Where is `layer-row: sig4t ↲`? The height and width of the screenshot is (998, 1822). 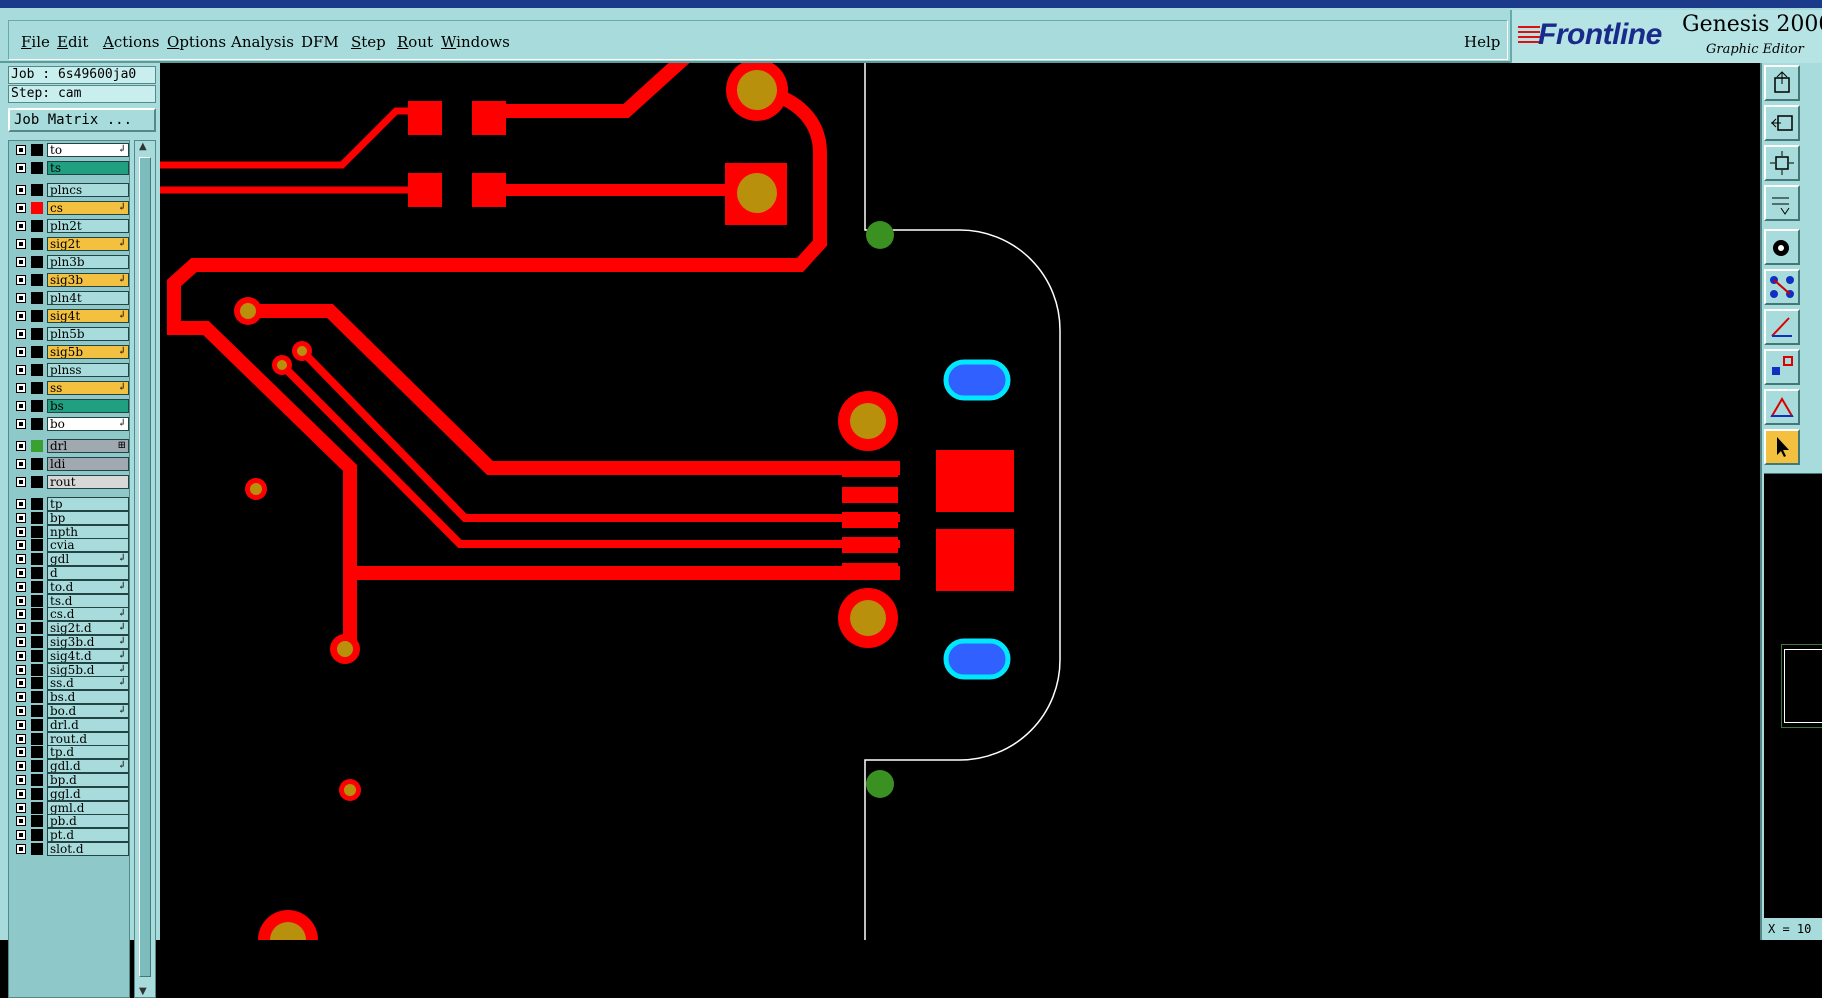
layer-row: sig4t ↲ is located at coordinates (70, 316).